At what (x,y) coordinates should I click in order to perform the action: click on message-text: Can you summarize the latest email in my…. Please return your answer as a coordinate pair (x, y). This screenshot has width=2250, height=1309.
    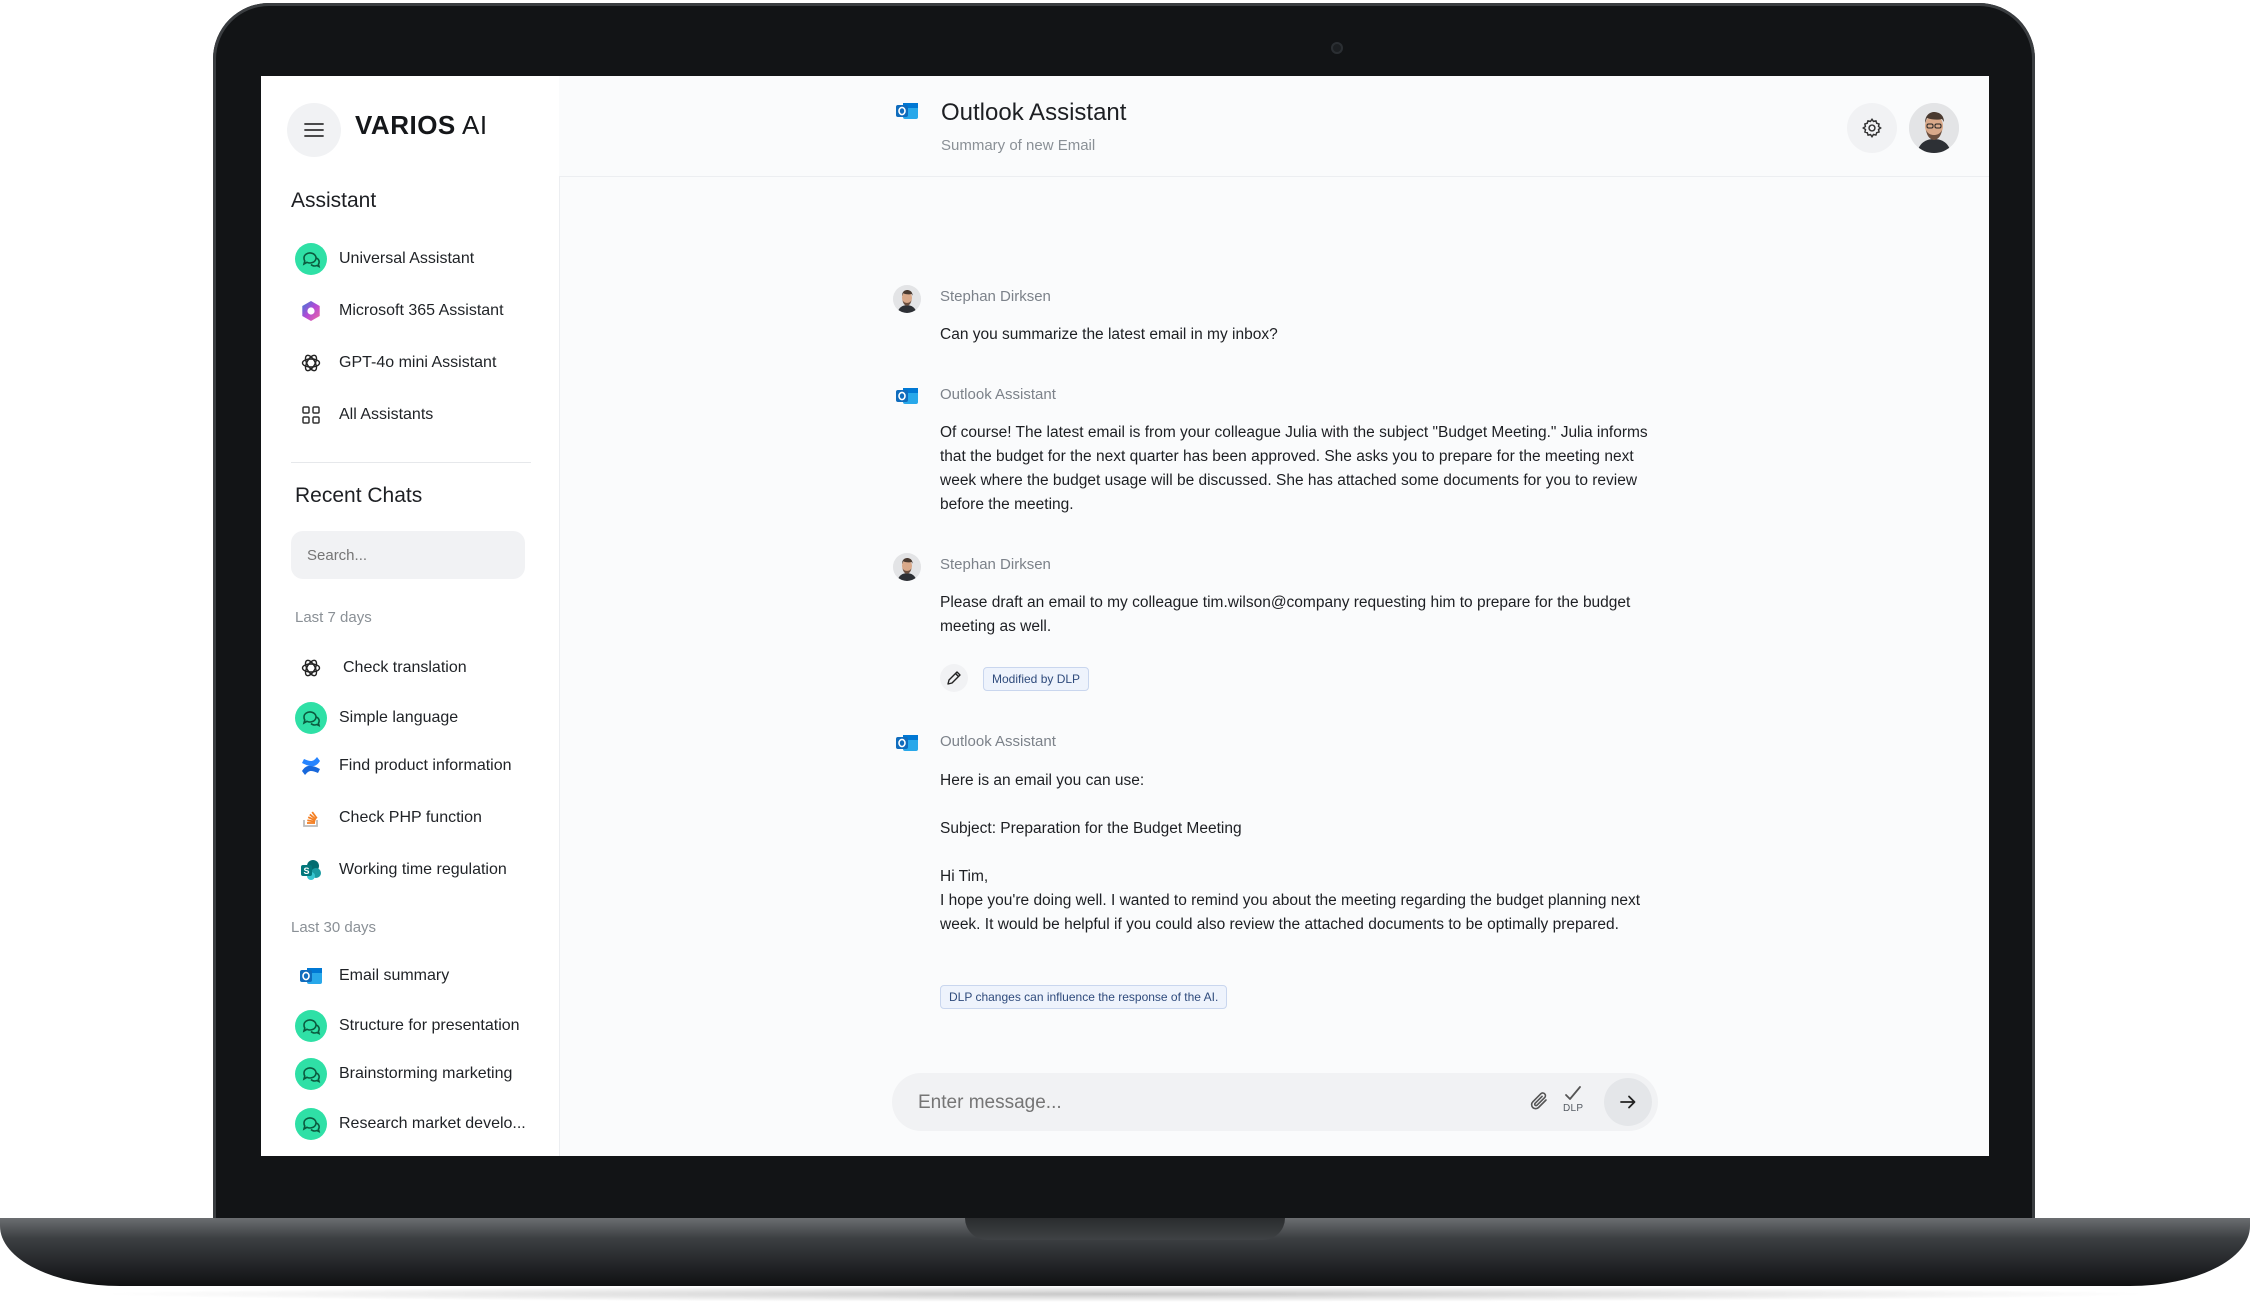
    Looking at the image, I should click on (1109, 334).